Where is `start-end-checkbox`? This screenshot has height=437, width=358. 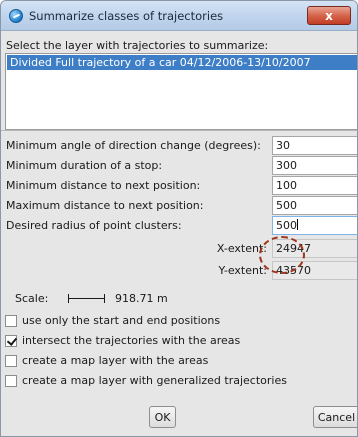
start-end-checkbox is located at coordinates (11, 321).